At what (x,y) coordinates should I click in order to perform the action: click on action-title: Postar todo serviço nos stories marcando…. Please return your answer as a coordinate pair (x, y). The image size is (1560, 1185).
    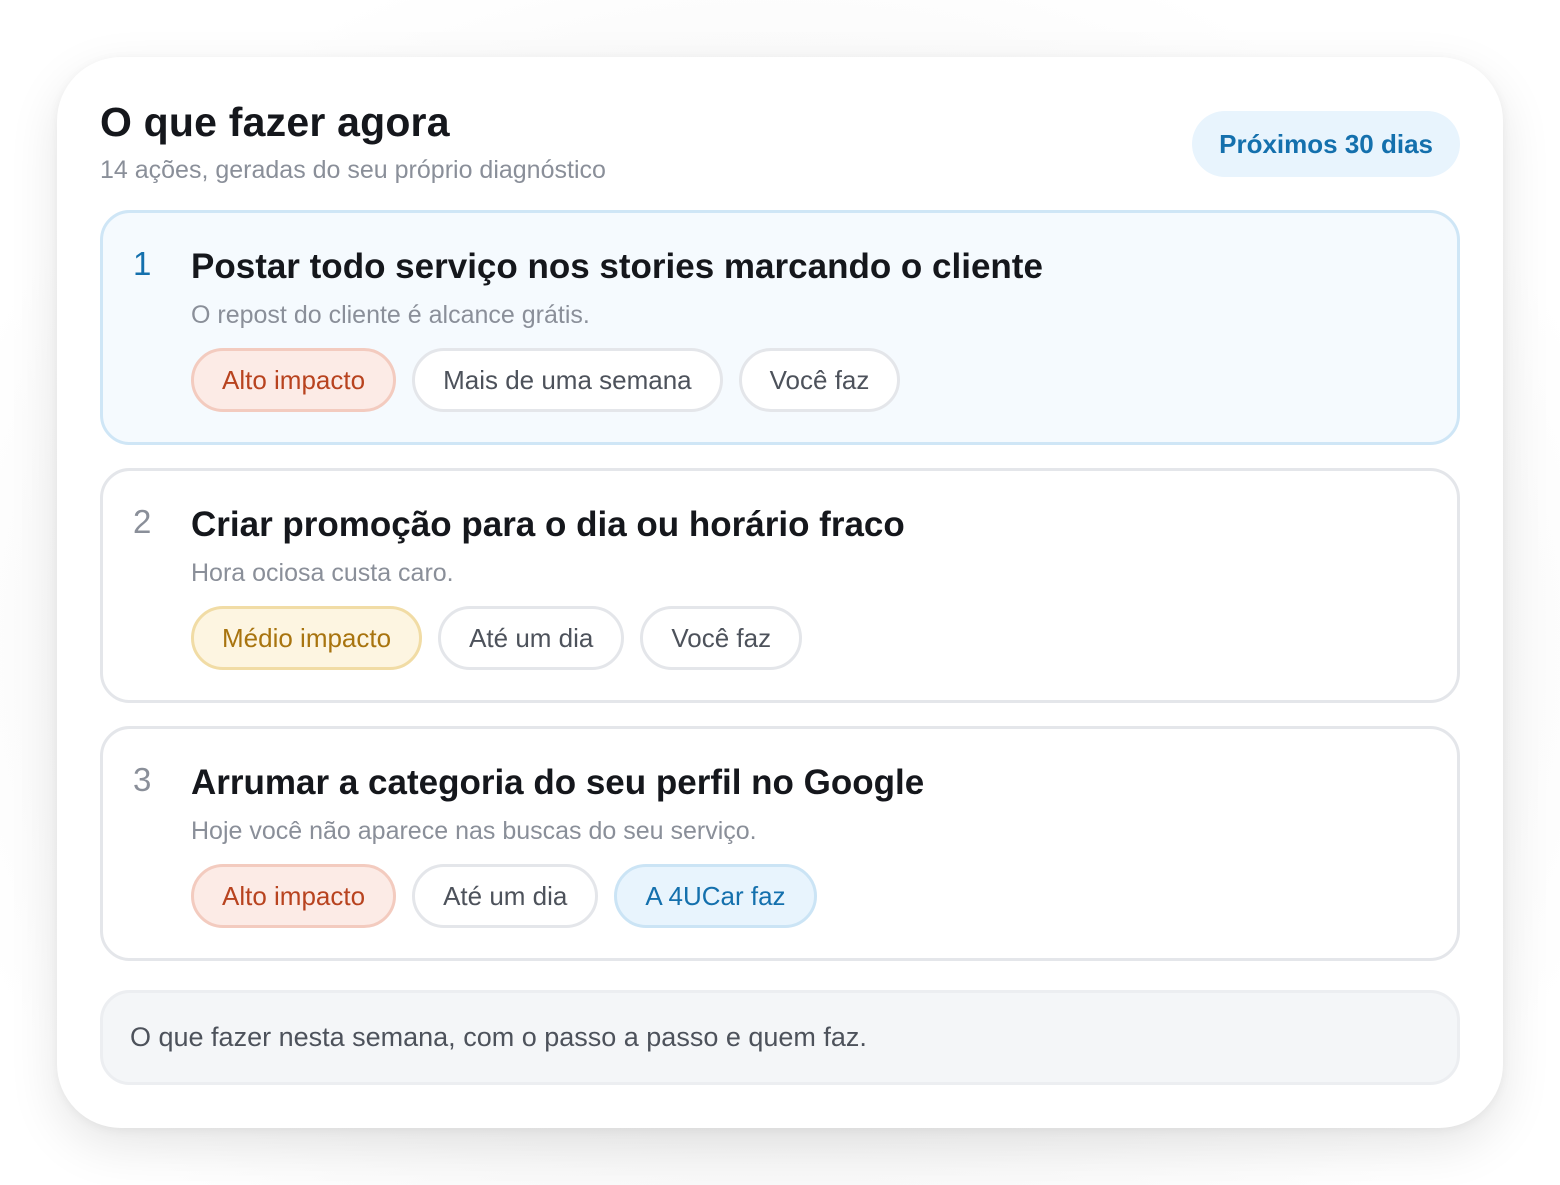
    Looking at the image, I should click on (617, 266).